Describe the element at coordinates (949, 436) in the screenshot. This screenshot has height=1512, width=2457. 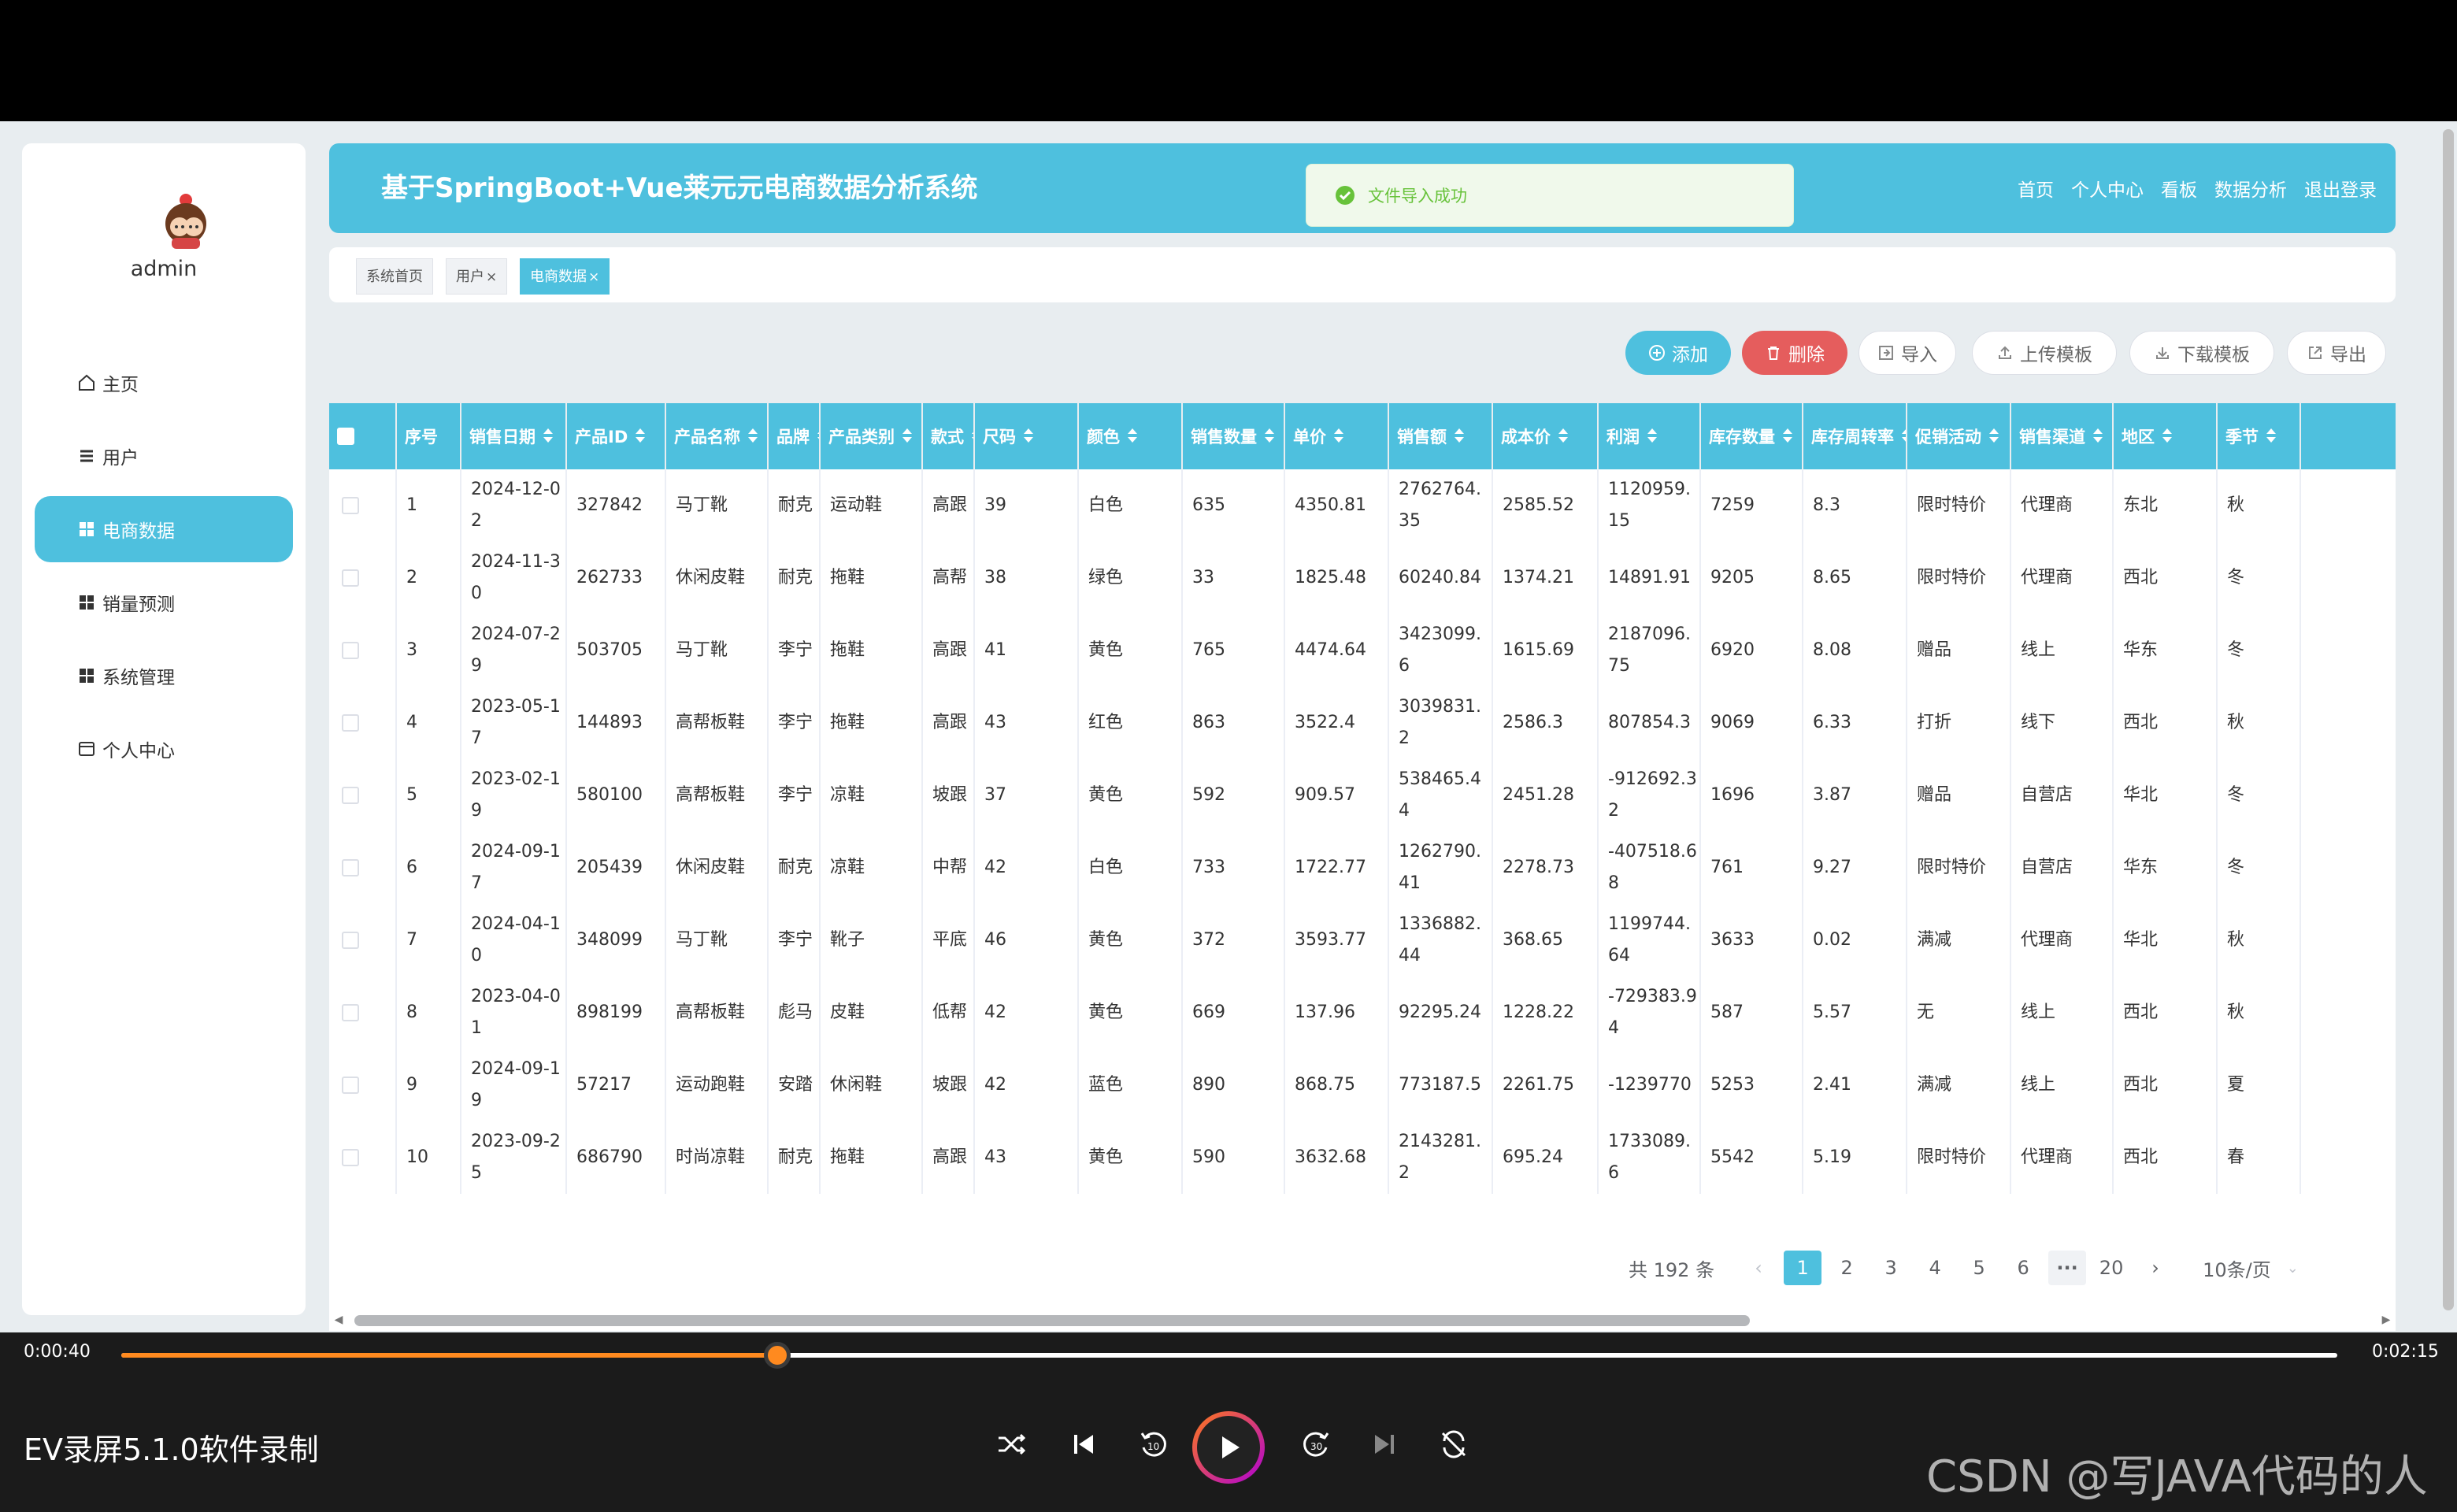
I see `column-header: 款式` at that location.